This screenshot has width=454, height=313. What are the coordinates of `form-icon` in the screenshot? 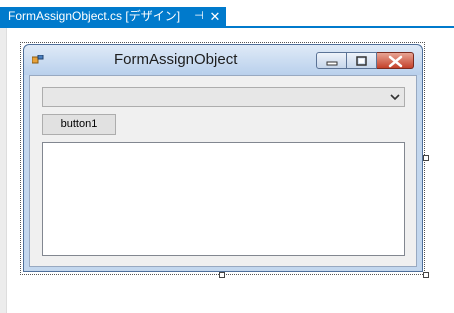 It's located at (38, 59).